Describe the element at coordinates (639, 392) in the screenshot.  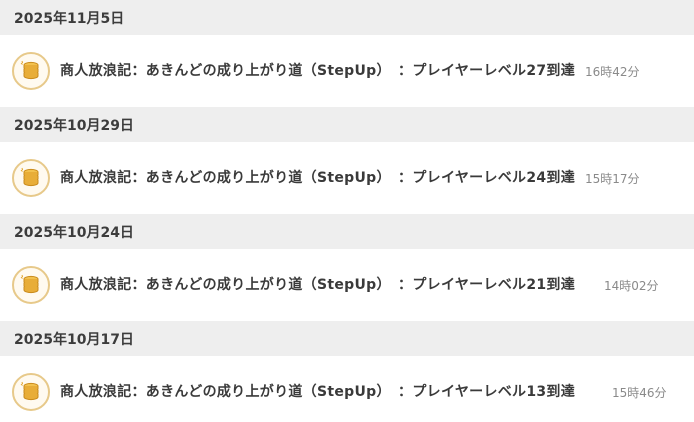
I see `achievement-time: 15時46分` at that location.